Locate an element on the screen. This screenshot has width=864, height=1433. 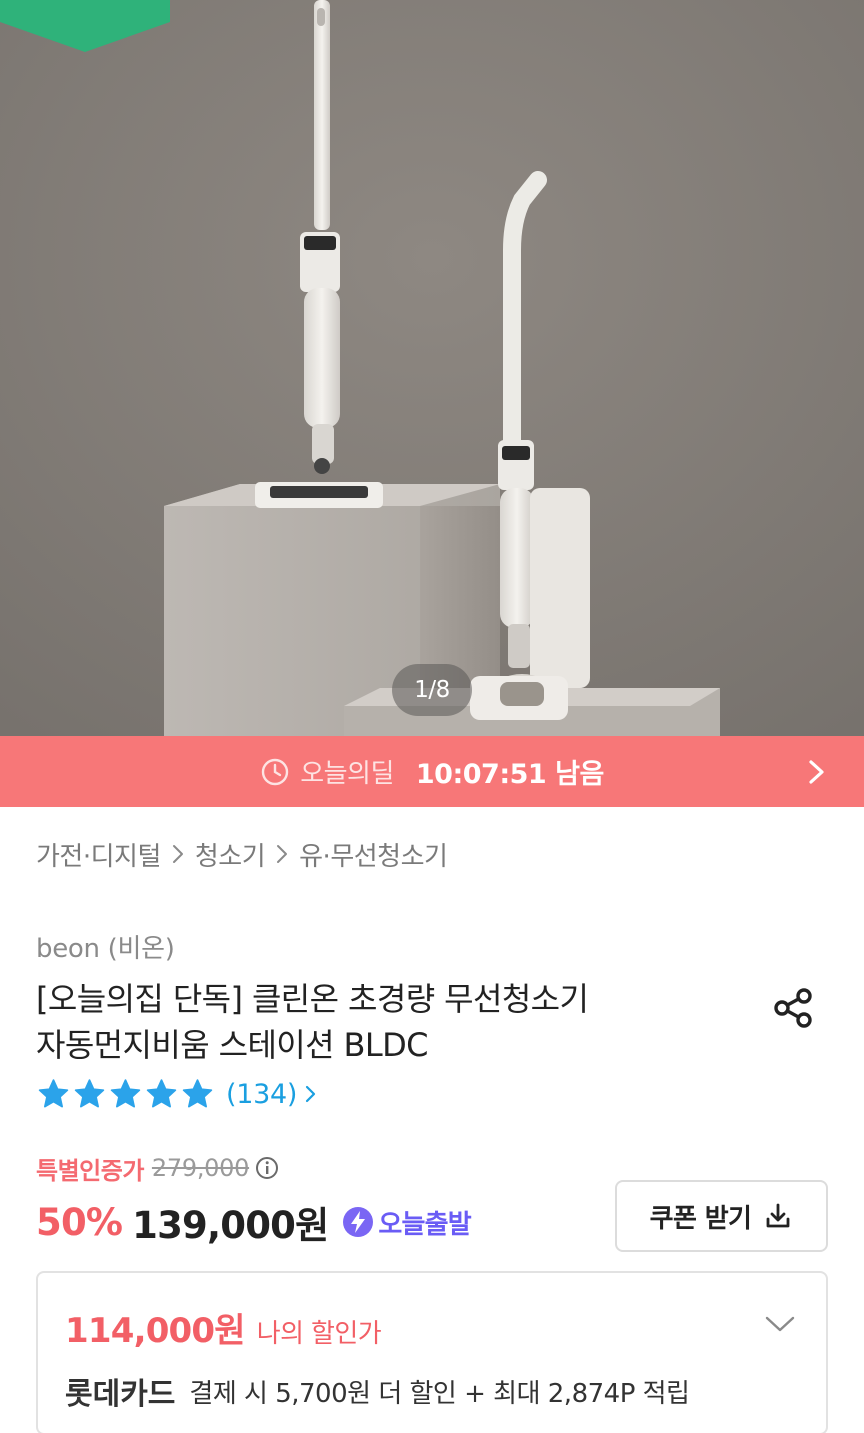
lightning-icon is located at coordinates (358, 1222).